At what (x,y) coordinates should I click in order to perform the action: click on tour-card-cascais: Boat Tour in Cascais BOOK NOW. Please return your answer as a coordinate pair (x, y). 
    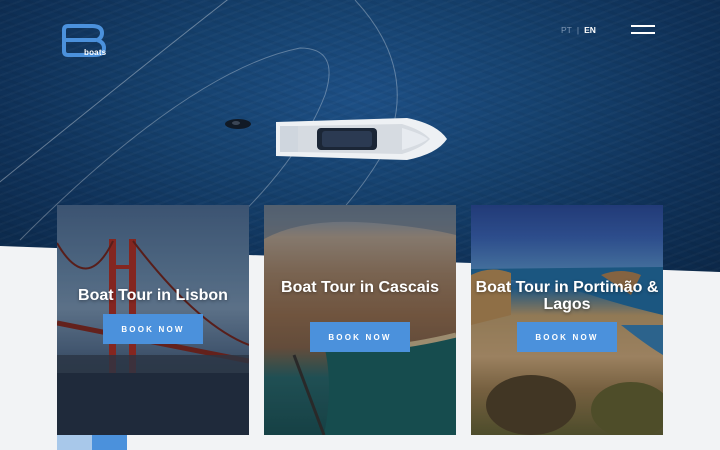
    Looking at the image, I should click on (360, 320).